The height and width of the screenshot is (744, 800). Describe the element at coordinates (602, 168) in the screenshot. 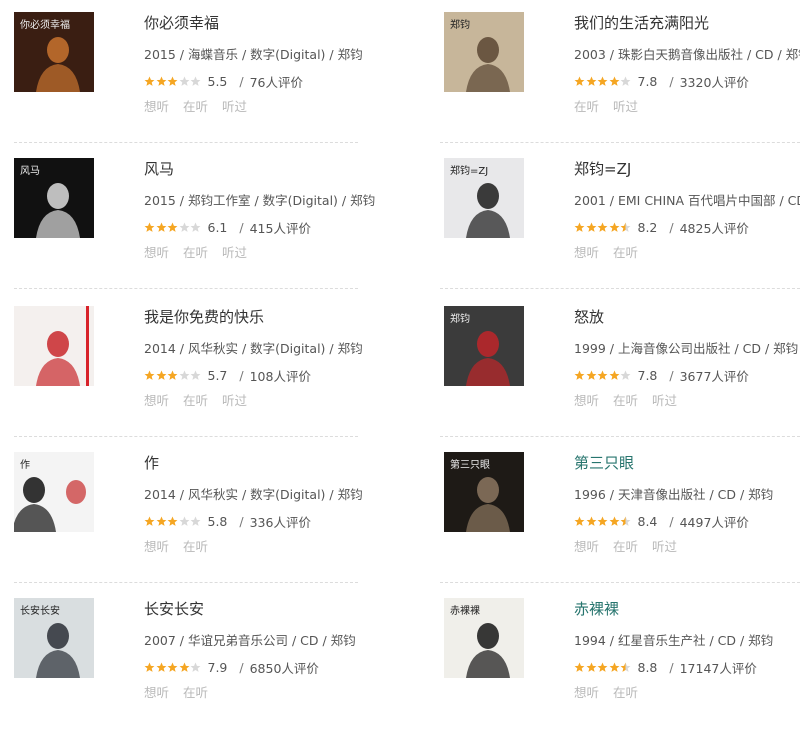

I see `album-title: 郑钧=ZJ` at that location.